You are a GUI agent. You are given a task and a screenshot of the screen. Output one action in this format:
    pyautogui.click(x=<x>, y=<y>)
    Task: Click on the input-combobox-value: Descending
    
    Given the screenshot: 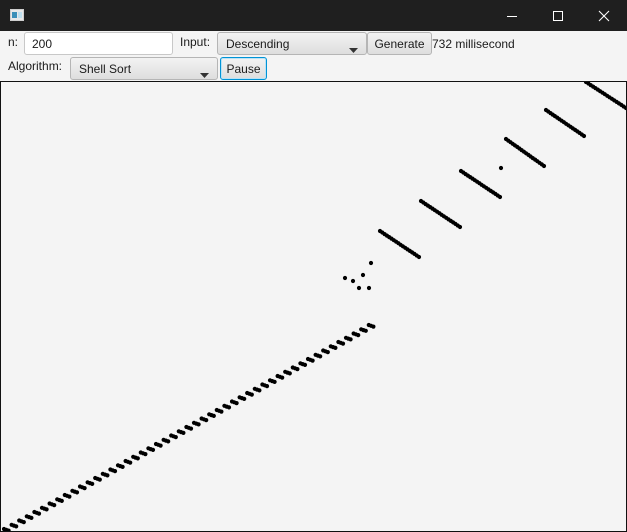 What is the action you would take?
    pyautogui.click(x=258, y=44)
    